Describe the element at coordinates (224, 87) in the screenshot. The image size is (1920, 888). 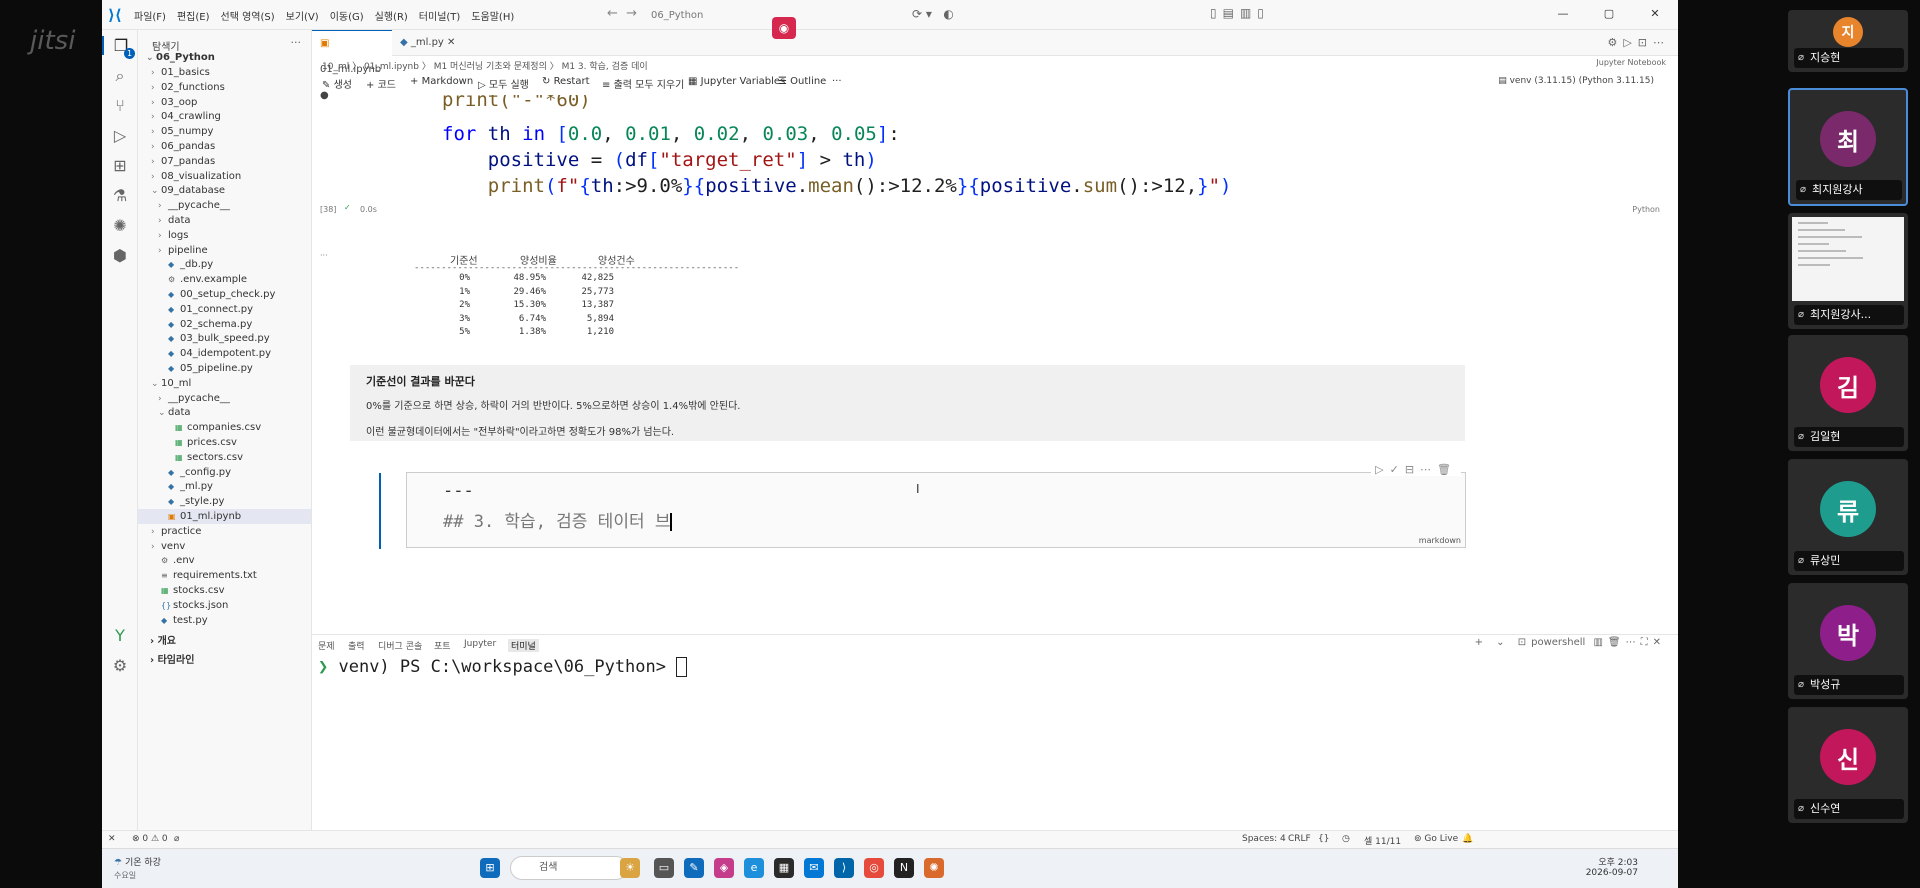
I see `tree-item: › 02_functions` at that location.